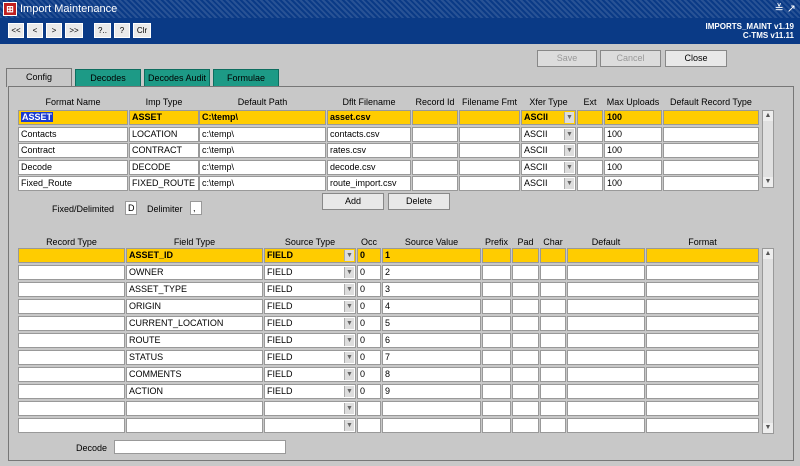 The width and height of the screenshot is (800, 466). What do you see at coordinates (431, 391) in the screenshot?
I see `table-cell: 9` at bounding box center [431, 391].